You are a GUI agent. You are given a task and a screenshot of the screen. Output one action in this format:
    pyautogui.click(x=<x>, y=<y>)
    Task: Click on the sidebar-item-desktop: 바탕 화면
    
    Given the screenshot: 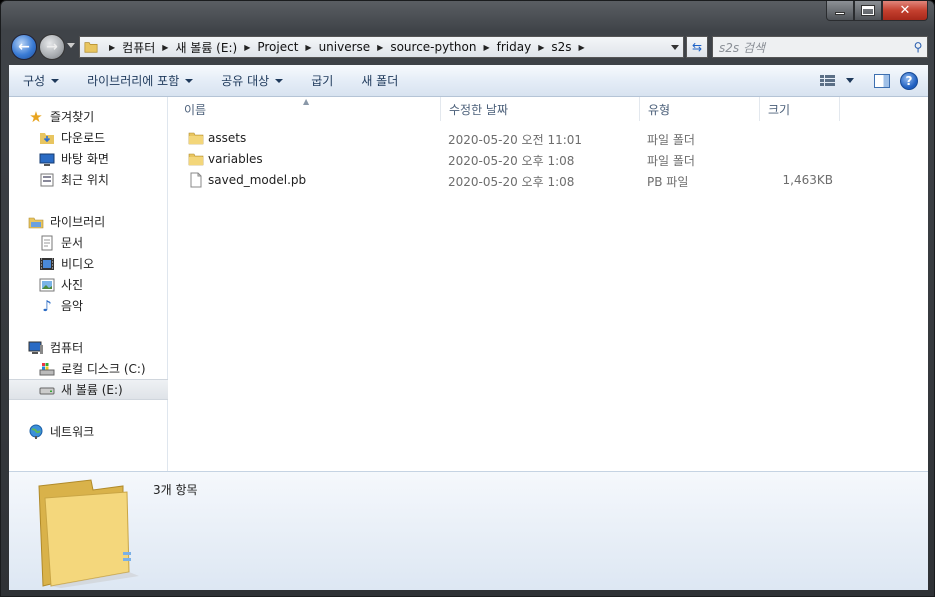 What is the action you would take?
    pyautogui.click(x=88, y=158)
    